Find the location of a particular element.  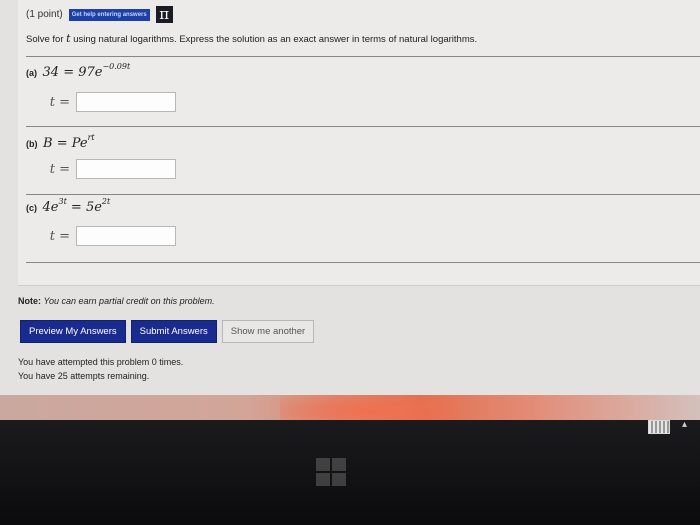

part-b-answer-var: t = is located at coordinates (59, 169).